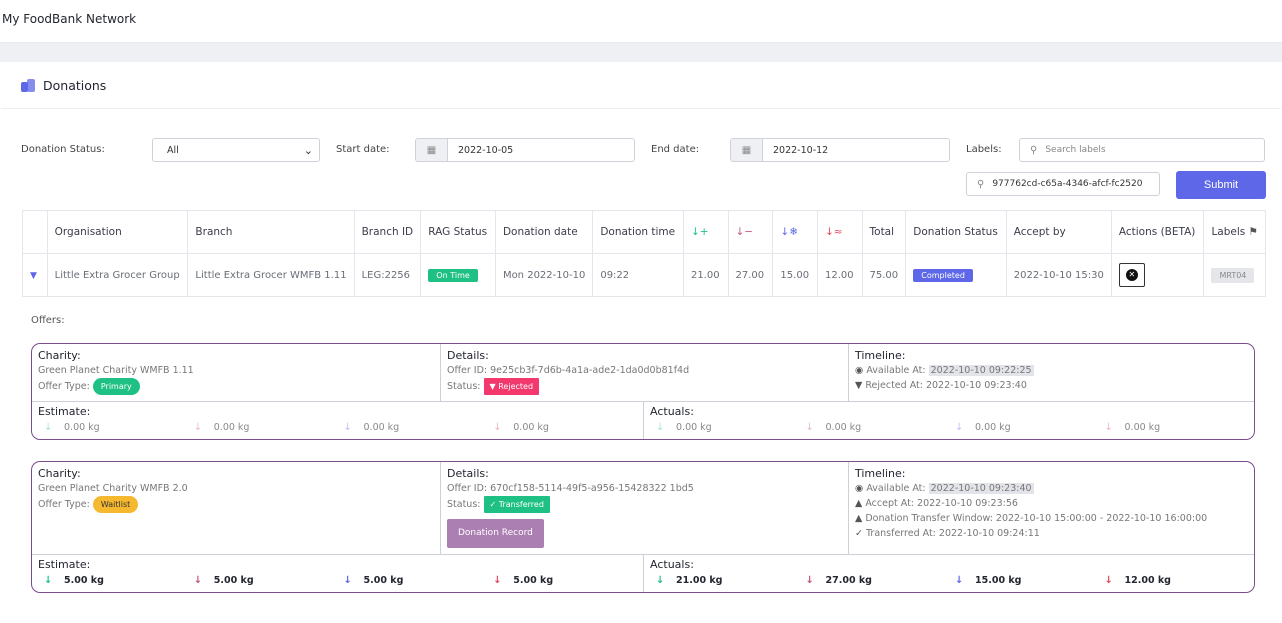 Image resolution: width=1282 pixels, height=623 pixels. Describe the element at coordinates (839, 275) in the screenshot. I see `cell-hot: 12.00` at that location.